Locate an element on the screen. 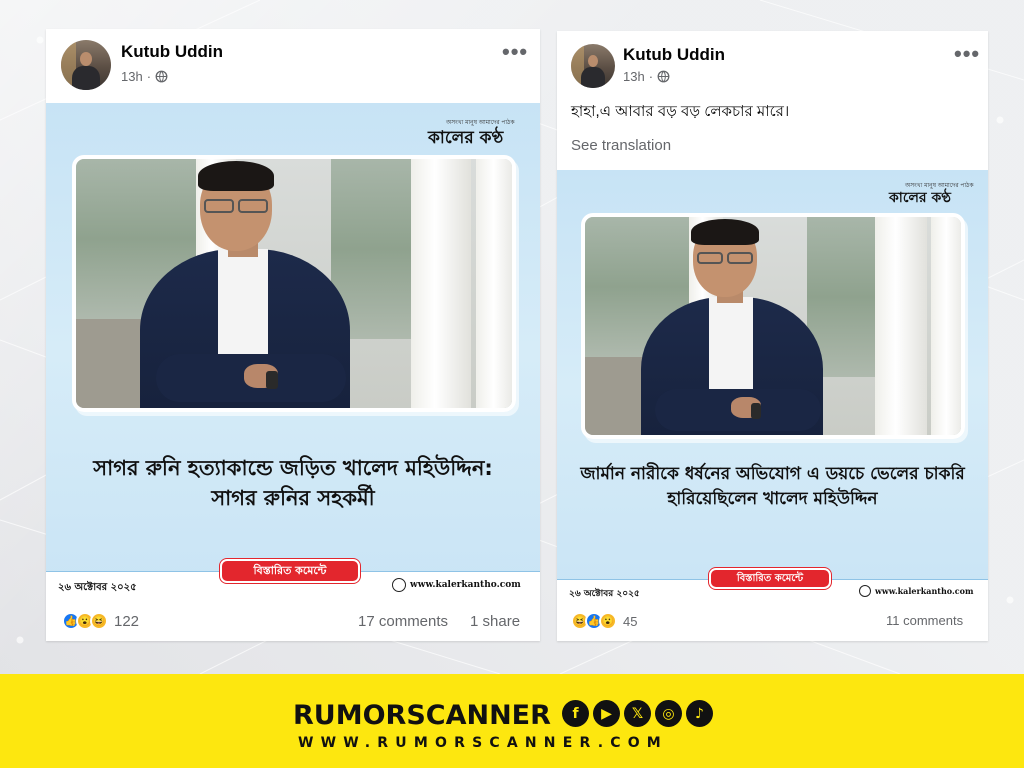 The image size is (1024, 768). comments-count: 11 comments is located at coordinates (924, 620).